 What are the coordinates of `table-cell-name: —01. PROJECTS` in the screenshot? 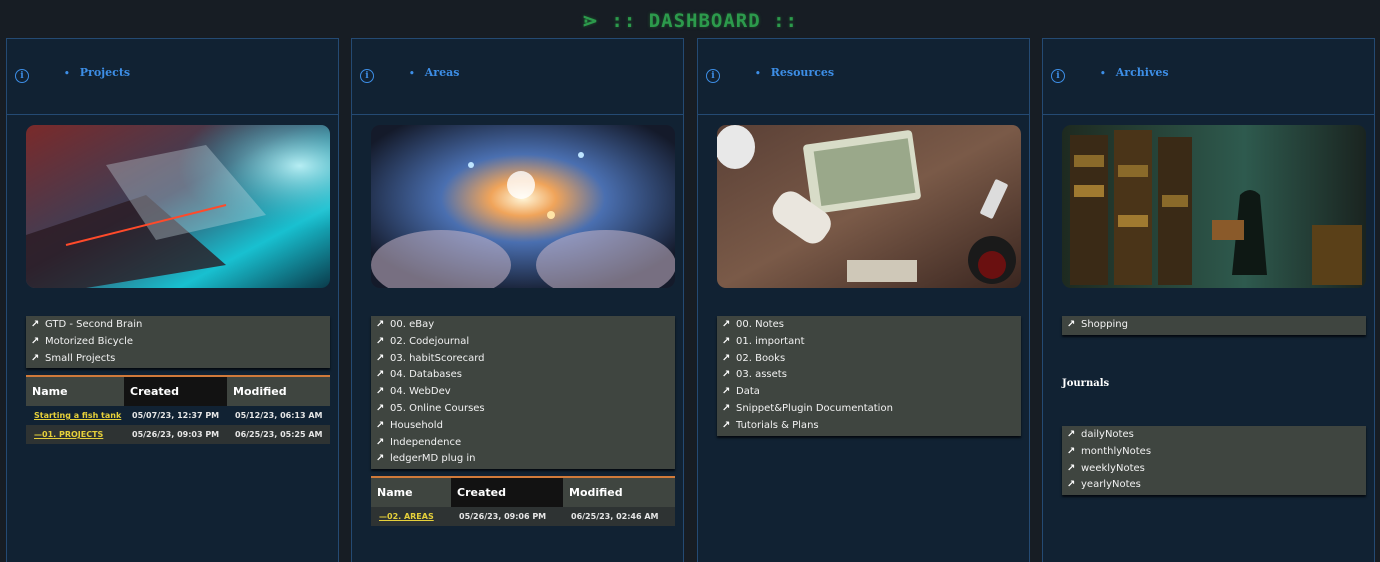 It's located at (75, 434).